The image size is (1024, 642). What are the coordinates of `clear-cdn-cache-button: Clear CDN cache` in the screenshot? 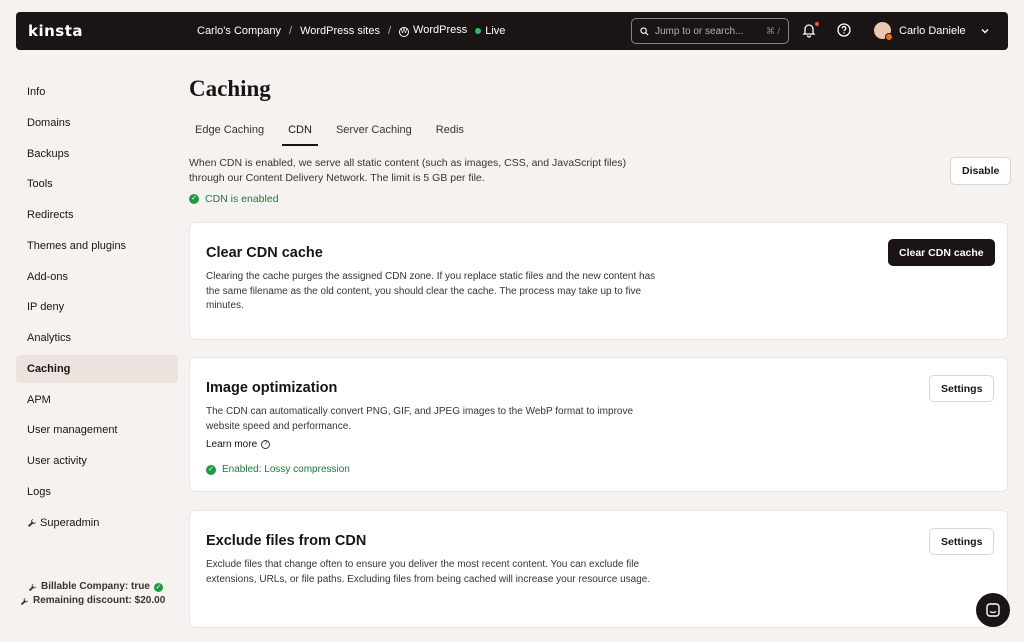 It's located at (941, 252).